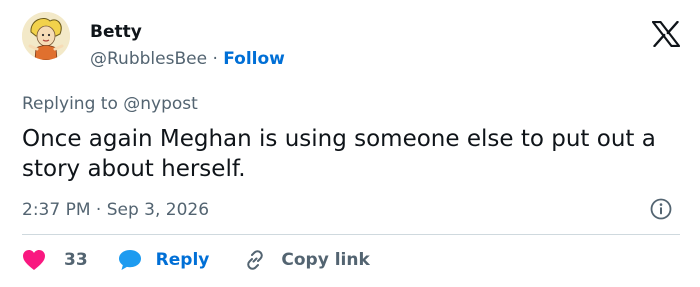  I want to click on action-bar: 33 Reply Copy link, so click(196, 260).